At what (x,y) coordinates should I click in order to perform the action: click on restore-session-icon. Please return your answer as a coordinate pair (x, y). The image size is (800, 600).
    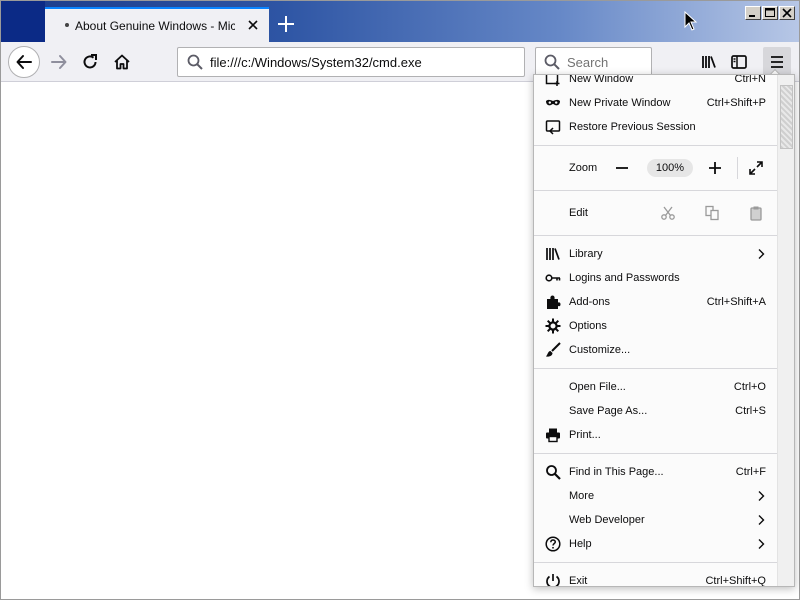
    Looking at the image, I should click on (553, 127).